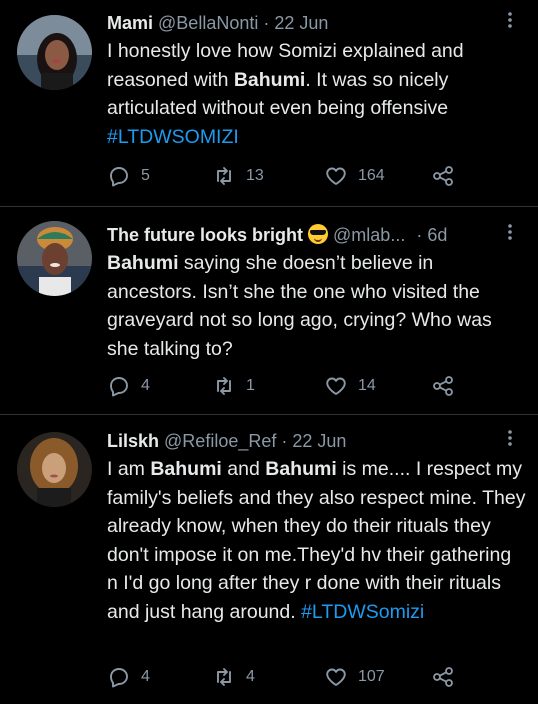  What do you see at coordinates (354, 677) in the screenshot?
I see `like-button: 107` at bounding box center [354, 677].